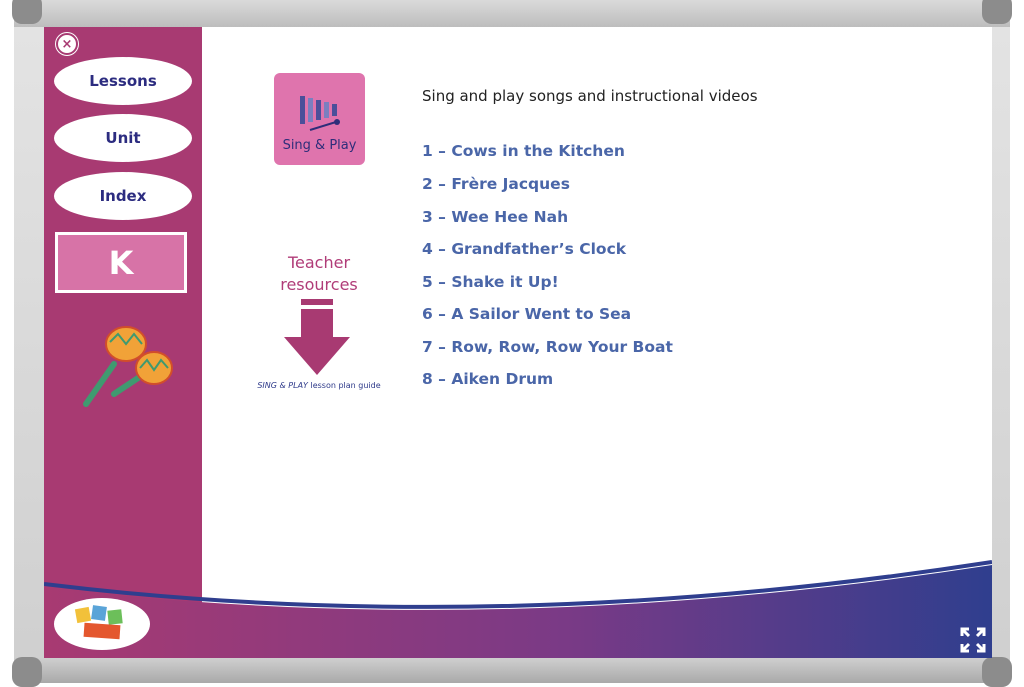 The height and width of the screenshot is (687, 1024). What do you see at coordinates (526, 314) in the screenshot?
I see `song-link: 6 – A Sailor Went to Sea` at bounding box center [526, 314].